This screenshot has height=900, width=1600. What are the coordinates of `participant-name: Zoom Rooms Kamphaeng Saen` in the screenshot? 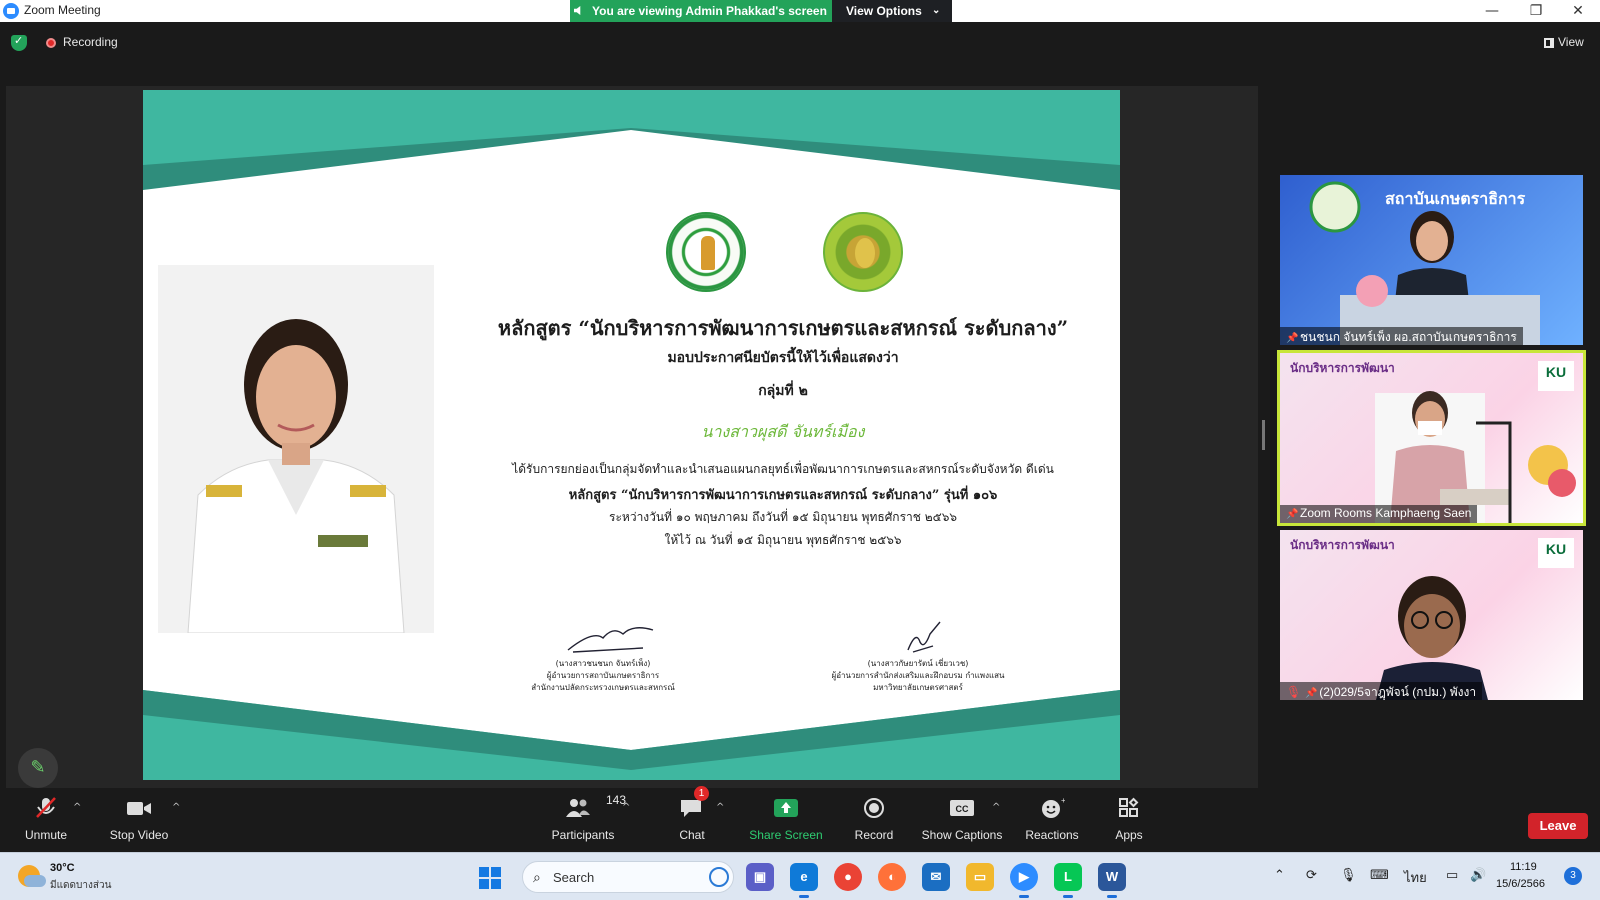 It's located at (1386, 513).